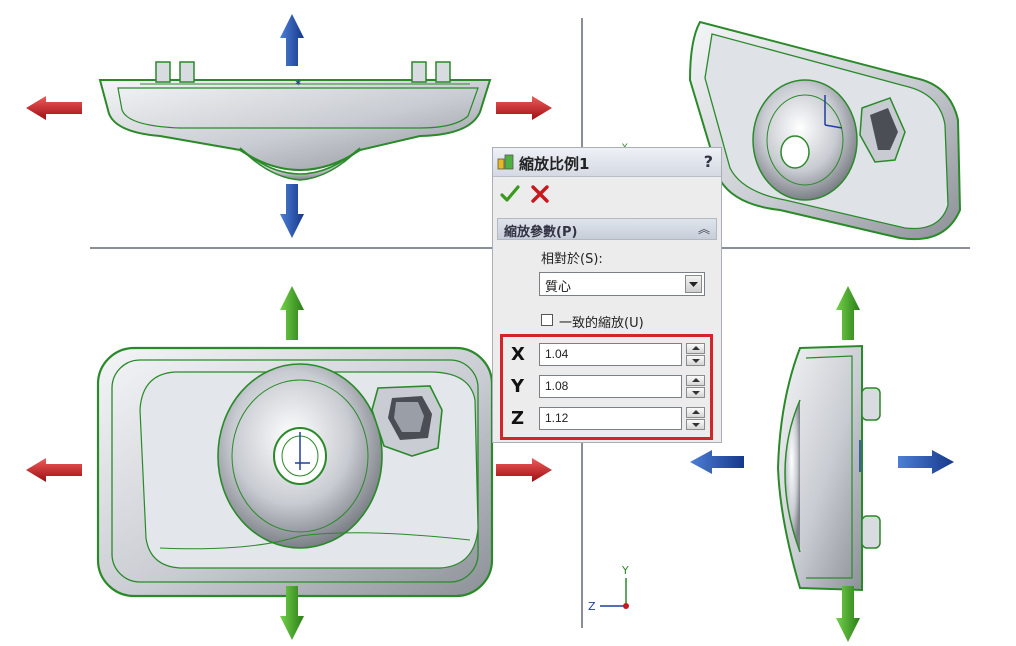 Image resolution: width=1016 pixels, height=646 pixels. I want to click on x-scale-spinner, so click(695, 355).